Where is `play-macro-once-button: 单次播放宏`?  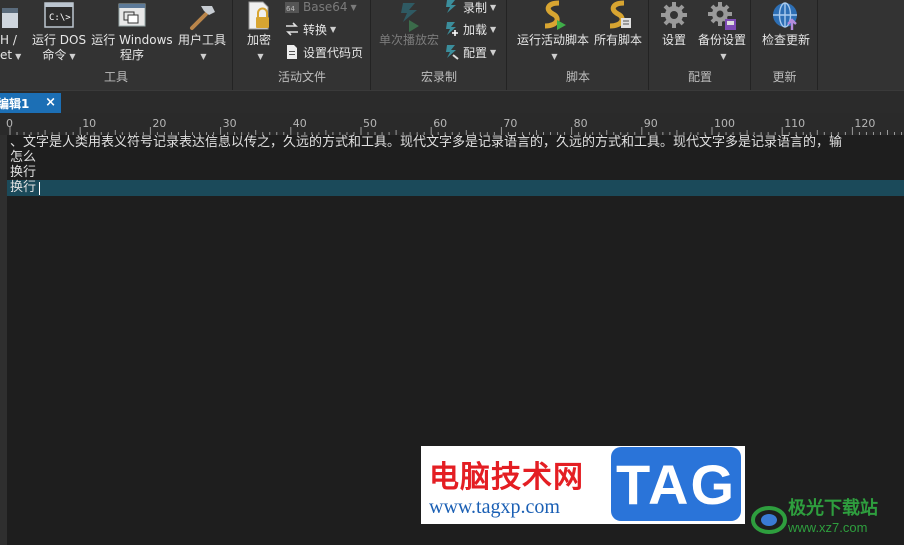 play-macro-once-button: 单次播放宏 is located at coordinates (409, 24).